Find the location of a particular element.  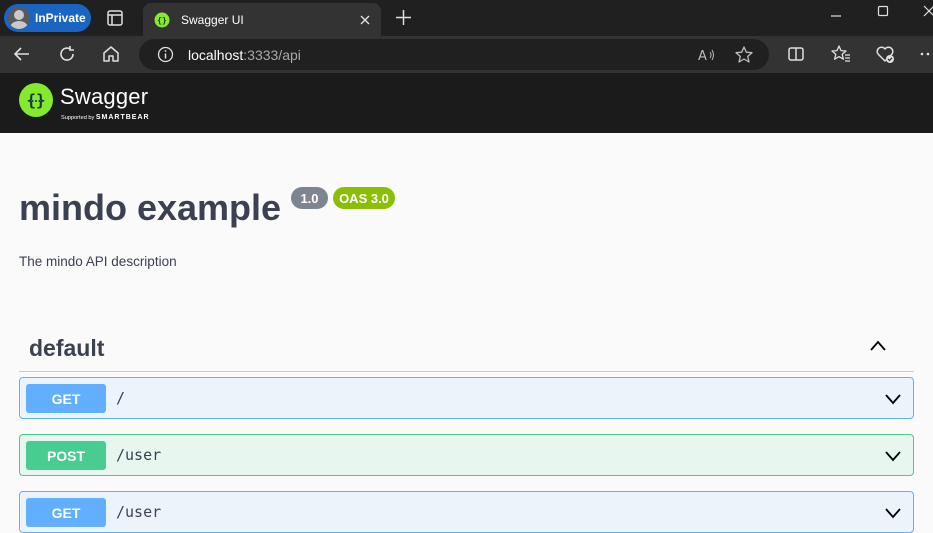

oas-version-badge: OAS 3.0 is located at coordinates (364, 198).